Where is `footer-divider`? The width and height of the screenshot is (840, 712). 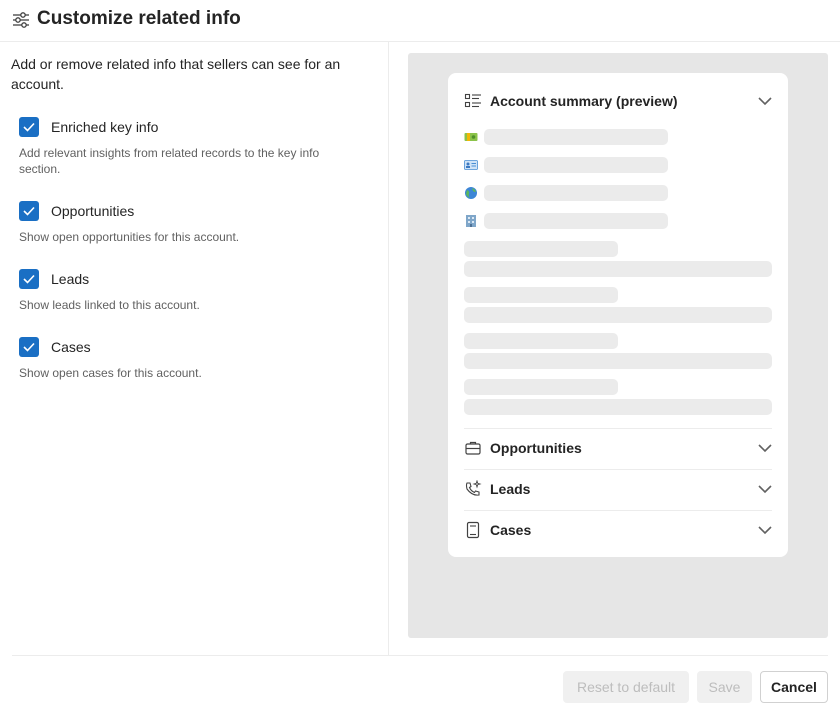
footer-divider is located at coordinates (420, 655).